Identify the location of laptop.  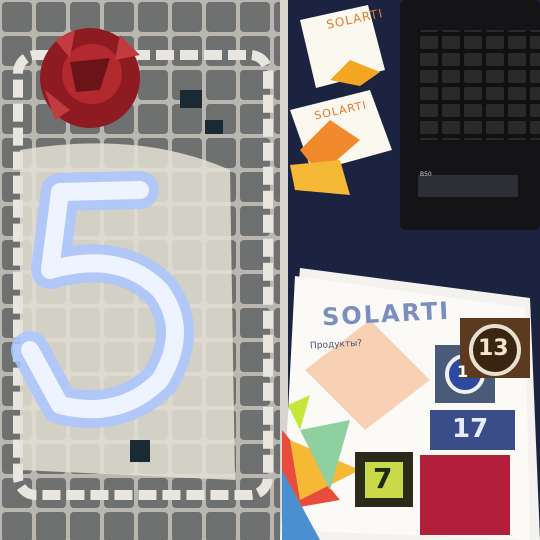
(470, 115).